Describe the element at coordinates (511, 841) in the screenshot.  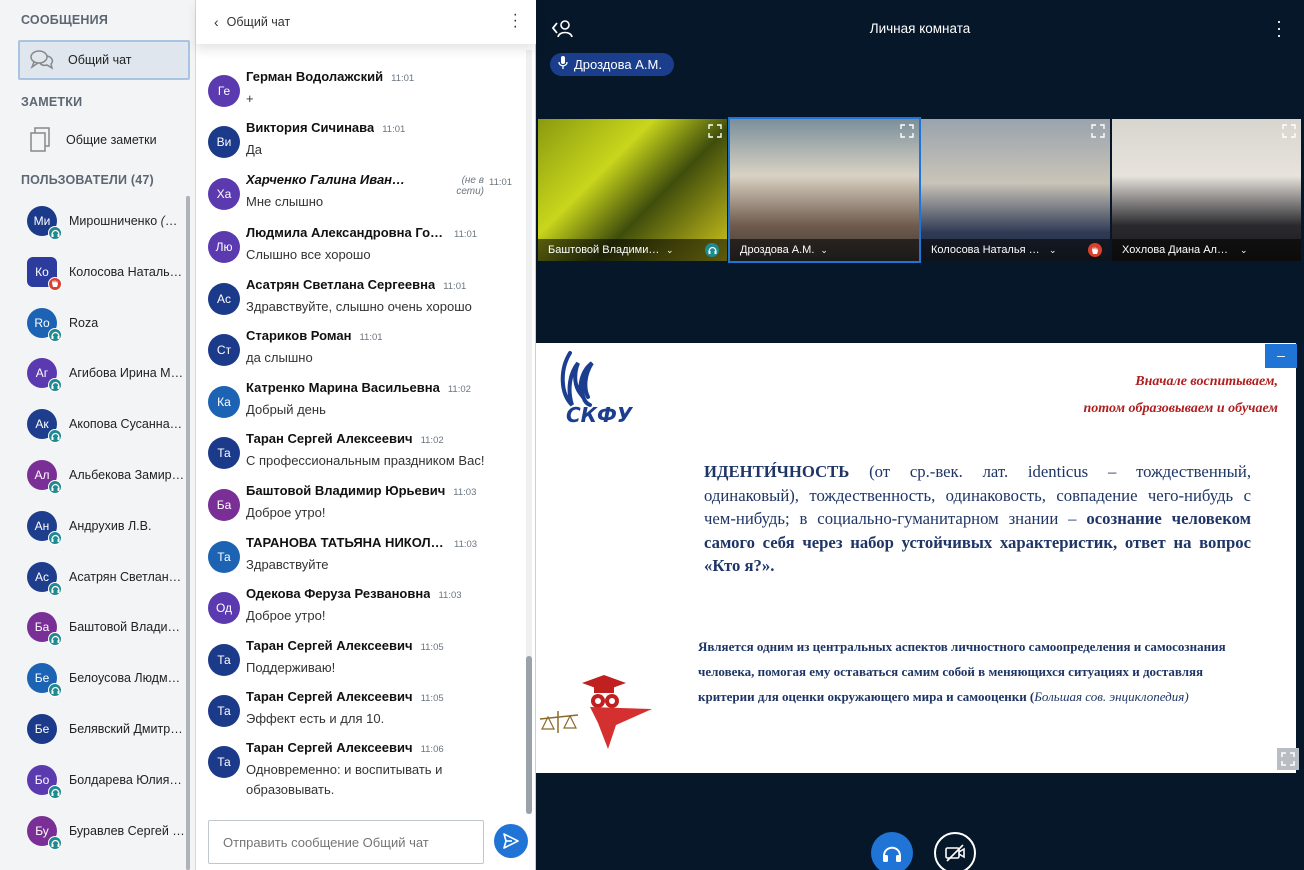
I see `send-button` at that location.